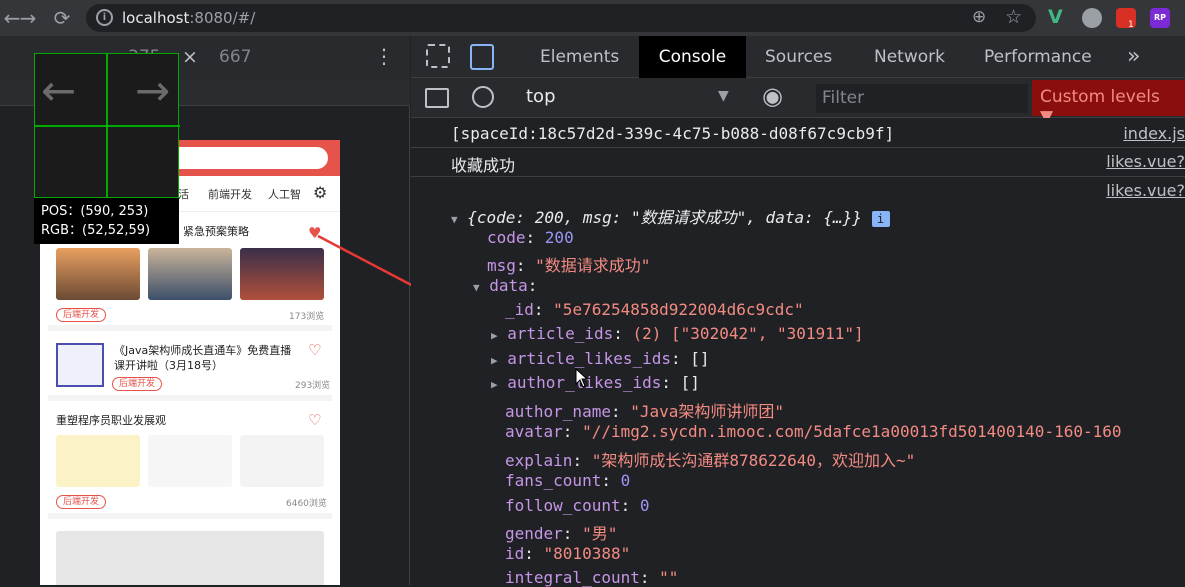 The width and height of the screenshot is (1185, 587). I want to click on device-height: 667, so click(235, 57).